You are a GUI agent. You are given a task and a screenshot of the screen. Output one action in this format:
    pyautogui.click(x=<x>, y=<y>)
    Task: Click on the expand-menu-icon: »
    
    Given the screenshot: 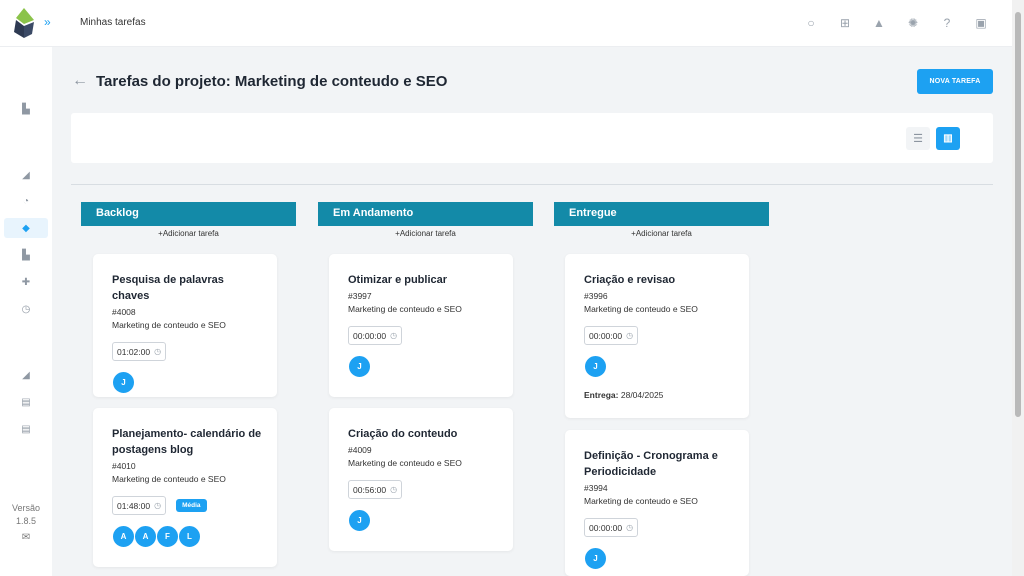 What is the action you would take?
    pyautogui.click(x=47, y=22)
    